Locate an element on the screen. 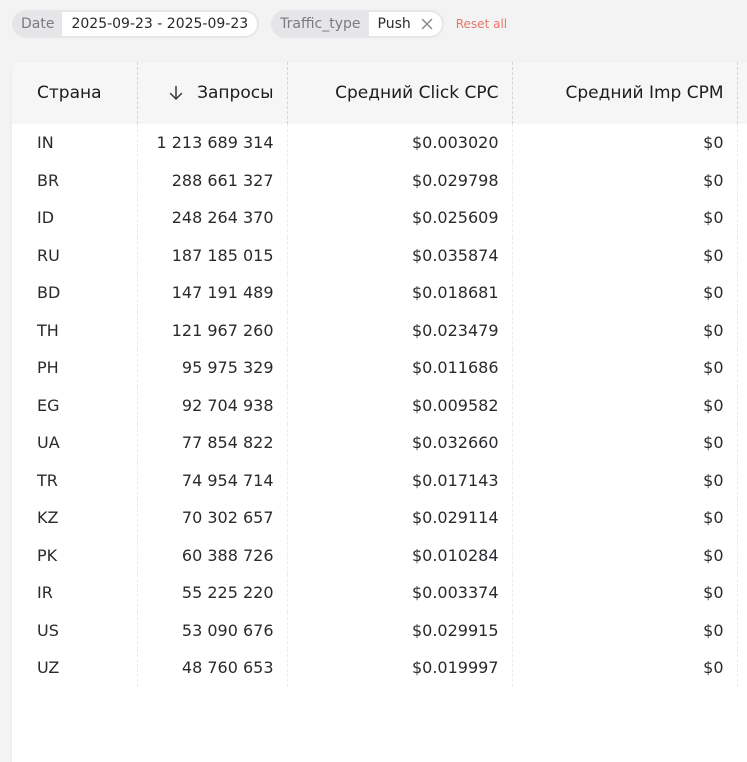 This screenshot has height=762, width=747. column-header-click-cpc: Средний Click CPC is located at coordinates (400, 93).